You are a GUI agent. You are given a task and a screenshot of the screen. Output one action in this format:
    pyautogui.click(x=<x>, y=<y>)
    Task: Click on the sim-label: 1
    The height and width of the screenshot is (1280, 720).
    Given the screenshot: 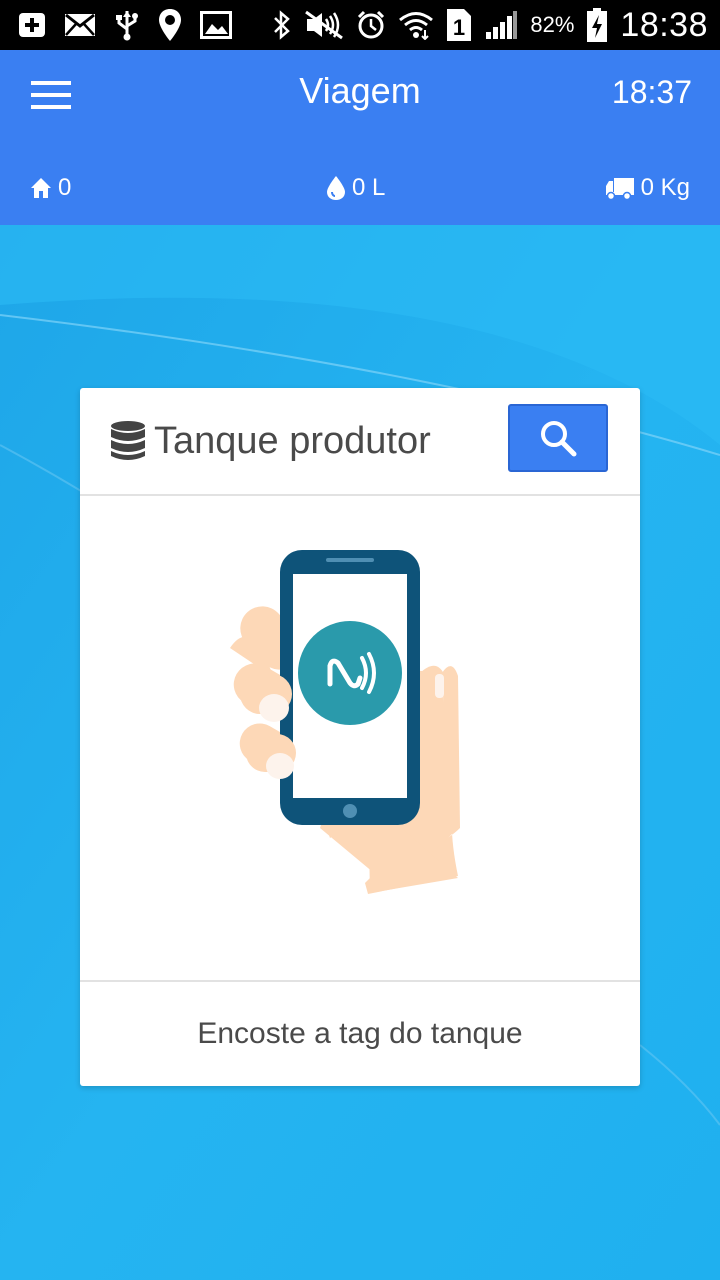 What is the action you would take?
    pyautogui.click(x=459, y=27)
    